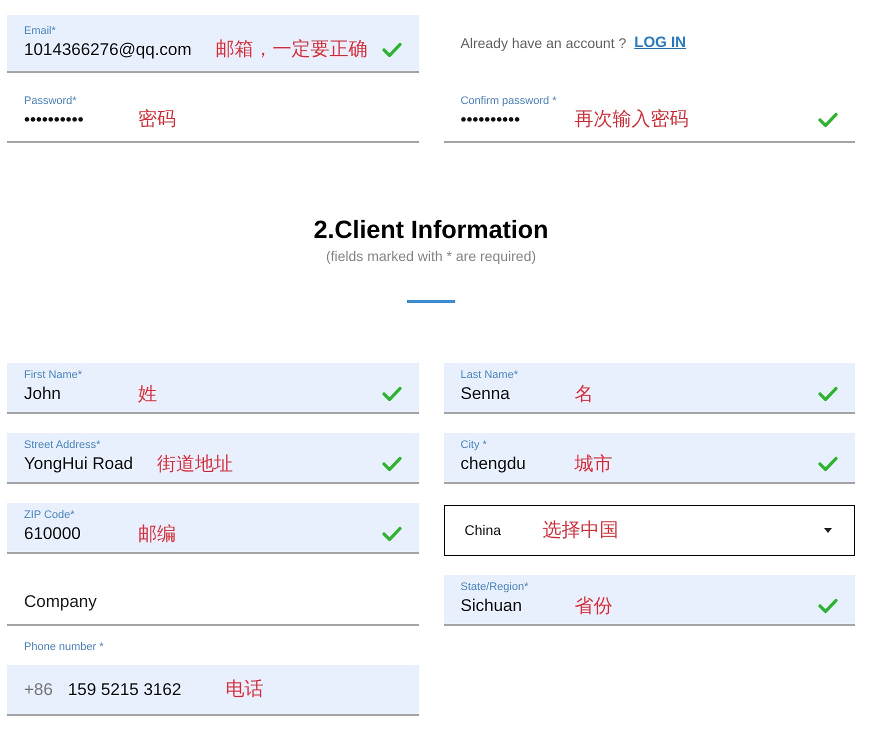 The width and height of the screenshot is (873, 738). I want to click on annotation-text: 邮箱，一定要正确, so click(292, 49).